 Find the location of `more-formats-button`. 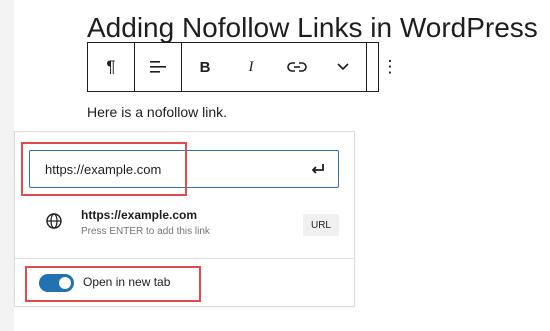

more-formats-button is located at coordinates (343, 67).